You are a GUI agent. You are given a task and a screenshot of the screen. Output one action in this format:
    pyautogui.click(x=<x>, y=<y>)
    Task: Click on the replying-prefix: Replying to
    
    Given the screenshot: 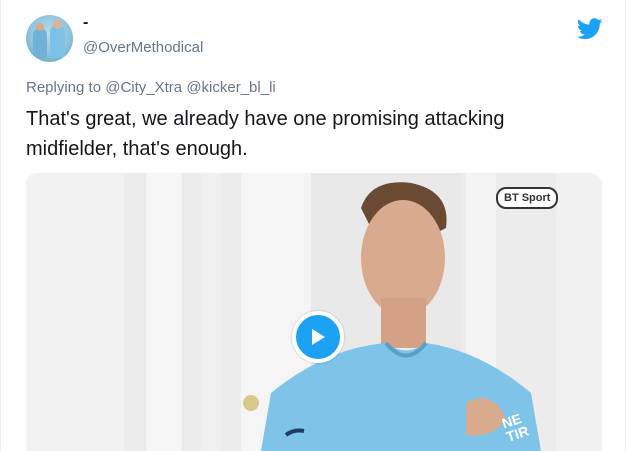 What is the action you would take?
    pyautogui.click(x=64, y=87)
    